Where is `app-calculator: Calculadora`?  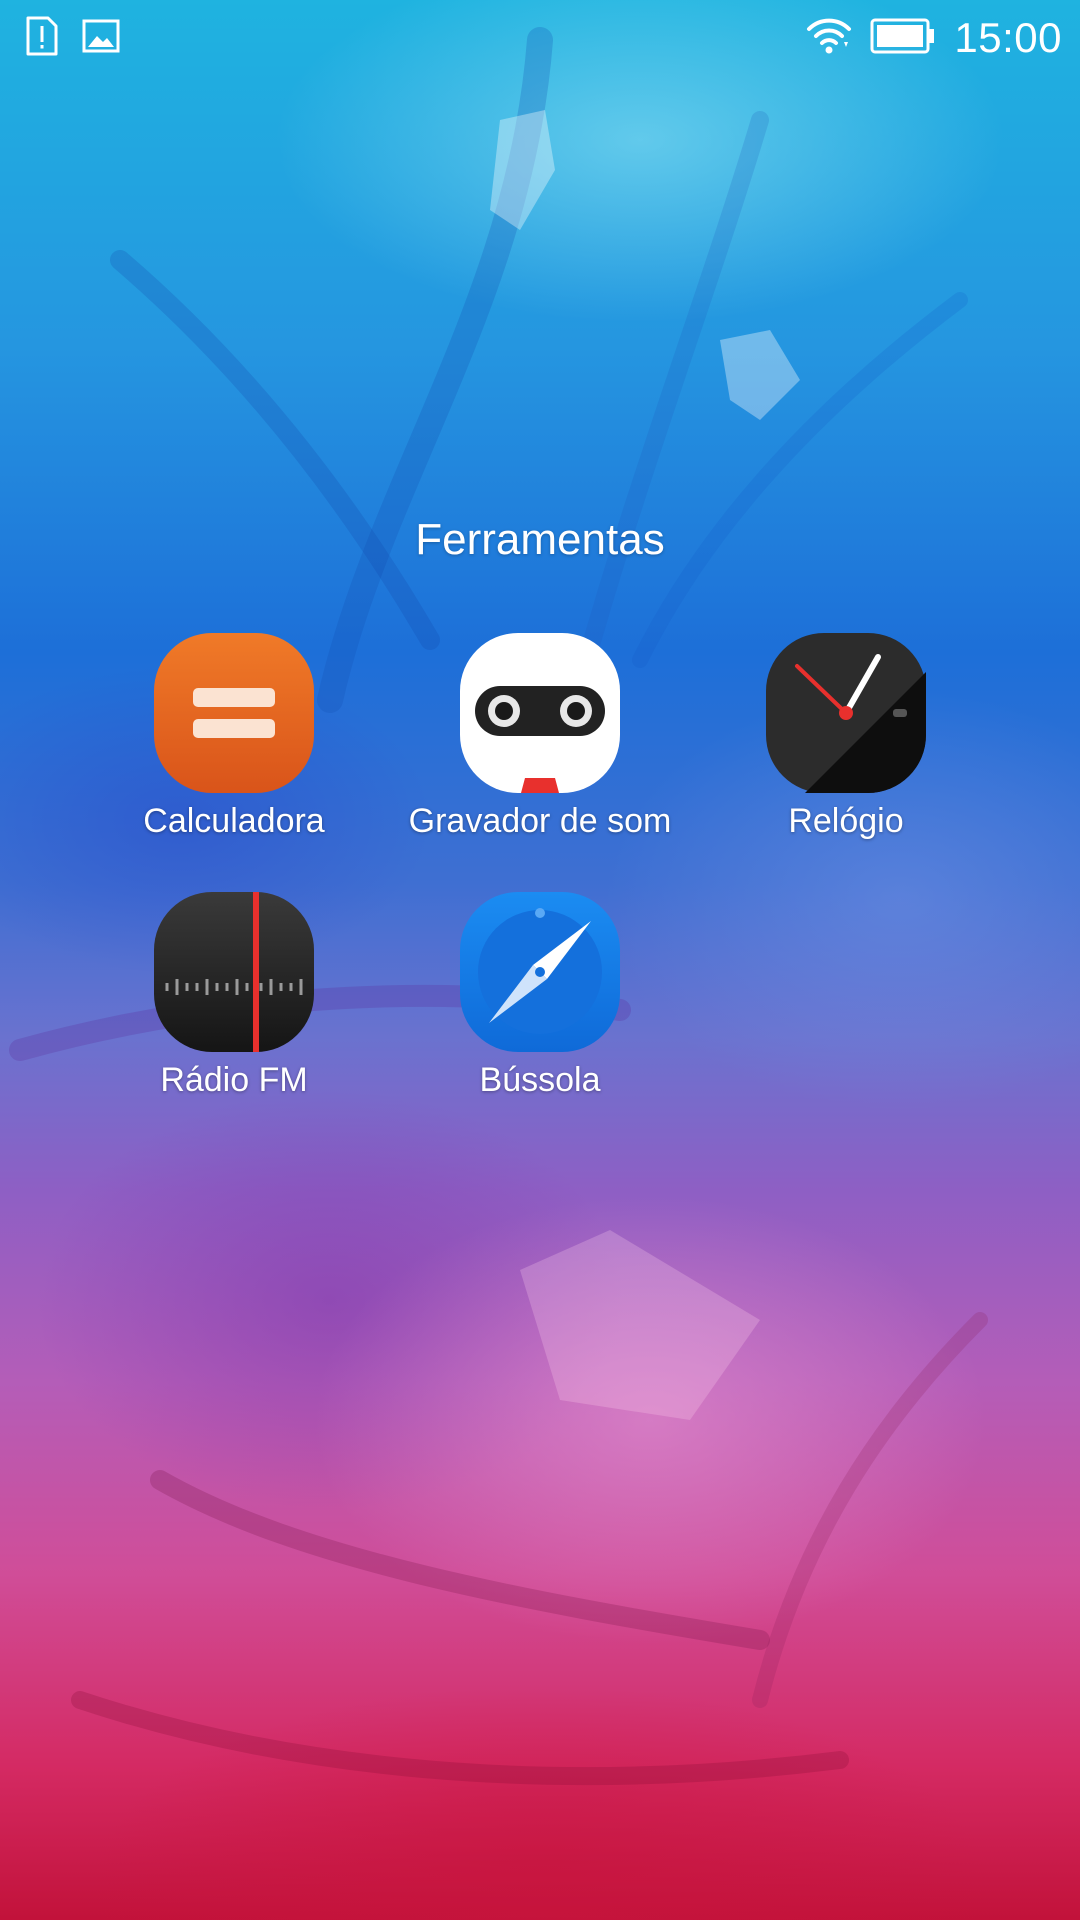 app-calculator: Calculadora is located at coordinates (234, 747).